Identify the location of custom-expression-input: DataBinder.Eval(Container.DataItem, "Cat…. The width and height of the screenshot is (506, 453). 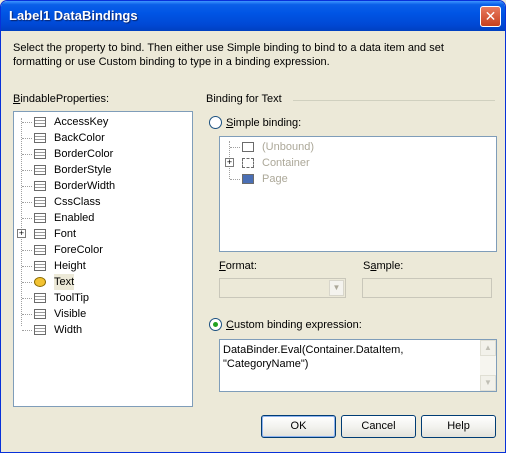
(358, 365).